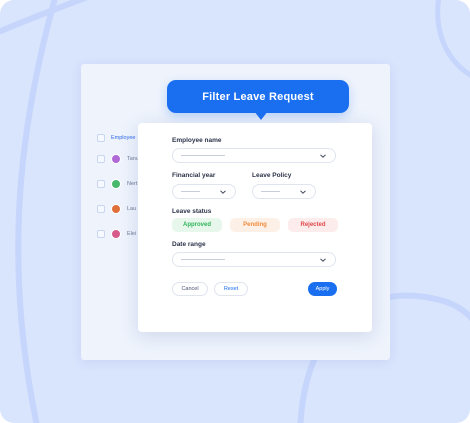 Image resolution: width=470 pixels, height=423 pixels. I want to click on employee-name-label: Employee name, so click(197, 140).